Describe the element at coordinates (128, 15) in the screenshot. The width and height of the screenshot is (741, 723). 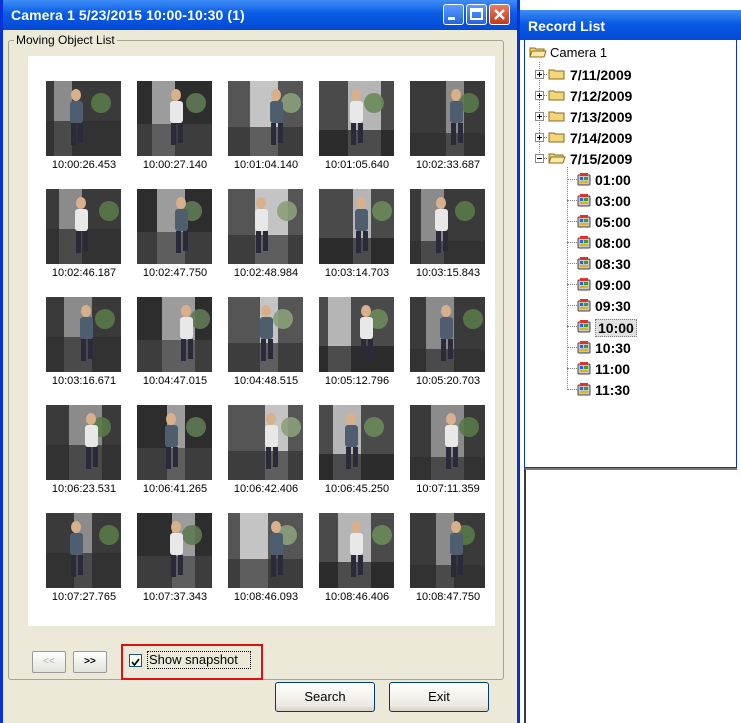
I see `window-title: Camera 1 5/23/2015 10:00-10:30 (1)` at that location.